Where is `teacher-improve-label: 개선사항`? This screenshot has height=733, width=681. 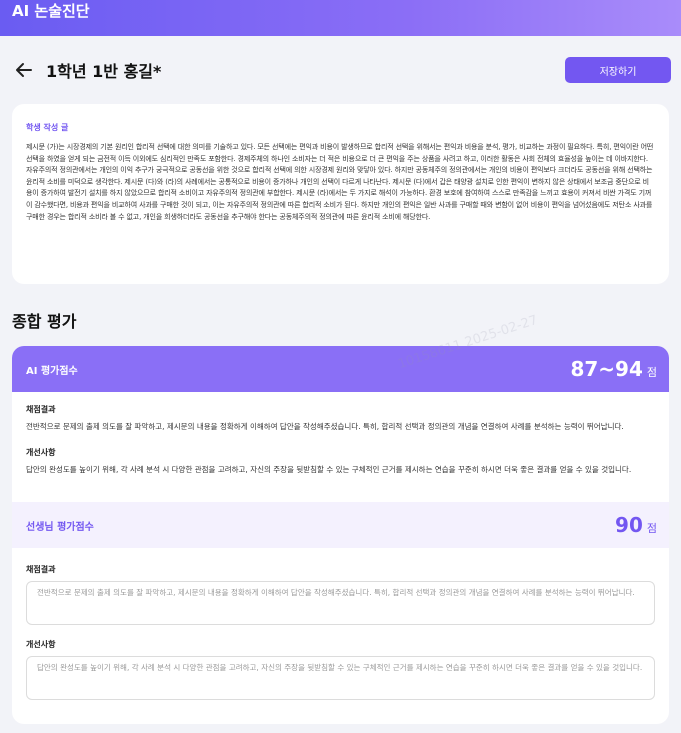
teacher-improve-label: 개선사항 is located at coordinates (41, 644).